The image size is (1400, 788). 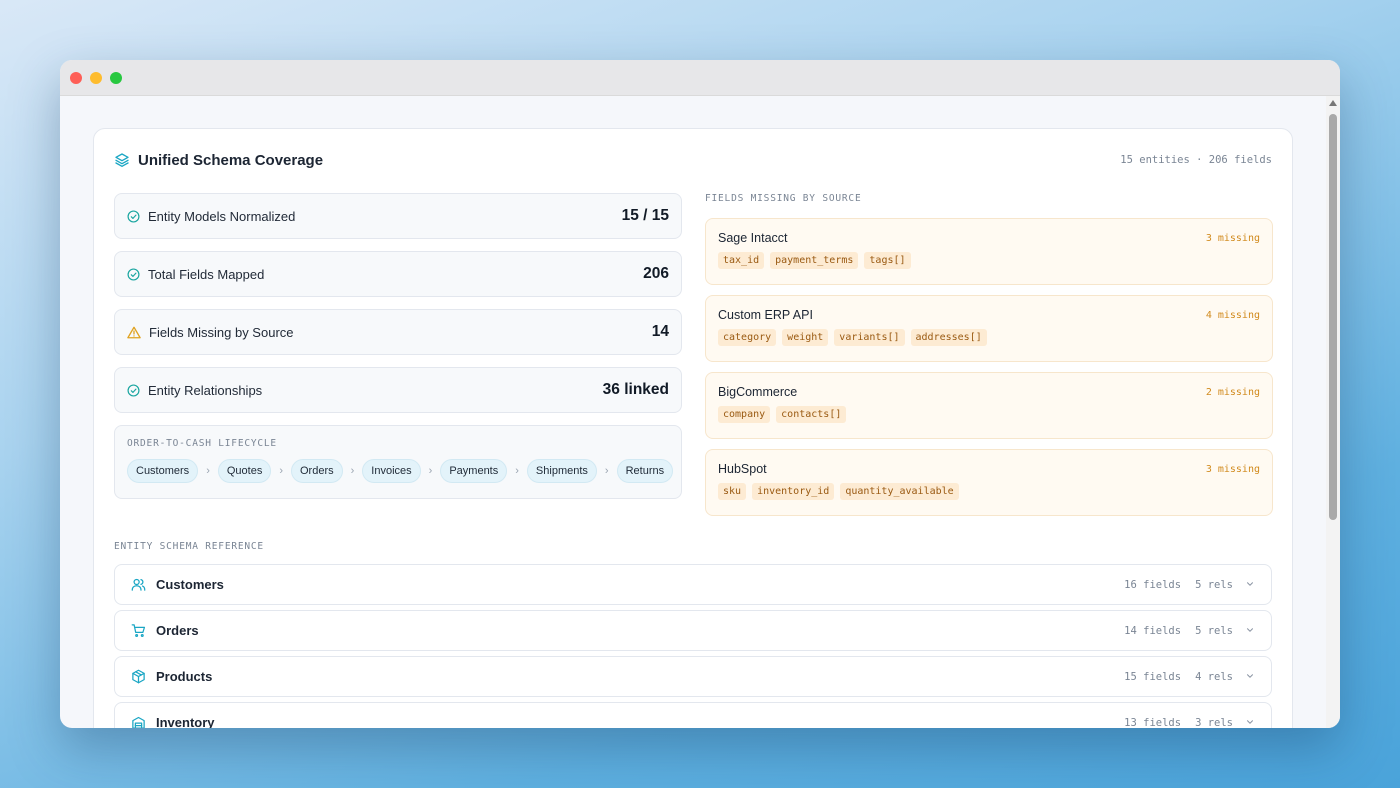 I want to click on entity-name: Inventory, so click(x=185, y=721).